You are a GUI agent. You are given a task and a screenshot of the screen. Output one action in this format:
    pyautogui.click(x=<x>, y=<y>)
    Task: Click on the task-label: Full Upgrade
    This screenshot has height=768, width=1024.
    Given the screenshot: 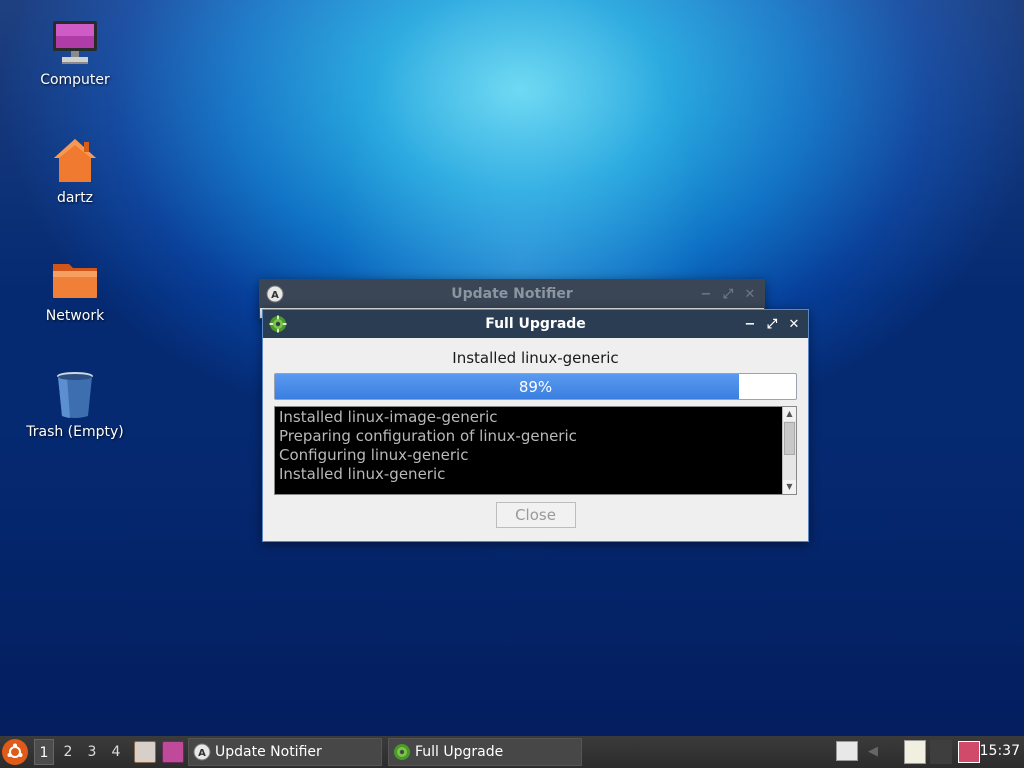 What is the action you would take?
    pyautogui.click(x=459, y=752)
    